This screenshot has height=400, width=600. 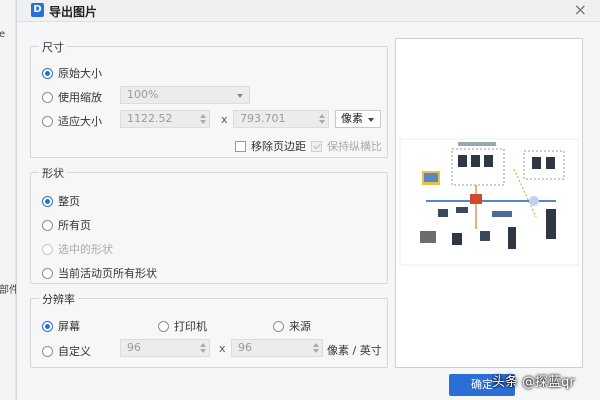 I want to click on fit-size-option: 适应大小, so click(x=72, y=121).